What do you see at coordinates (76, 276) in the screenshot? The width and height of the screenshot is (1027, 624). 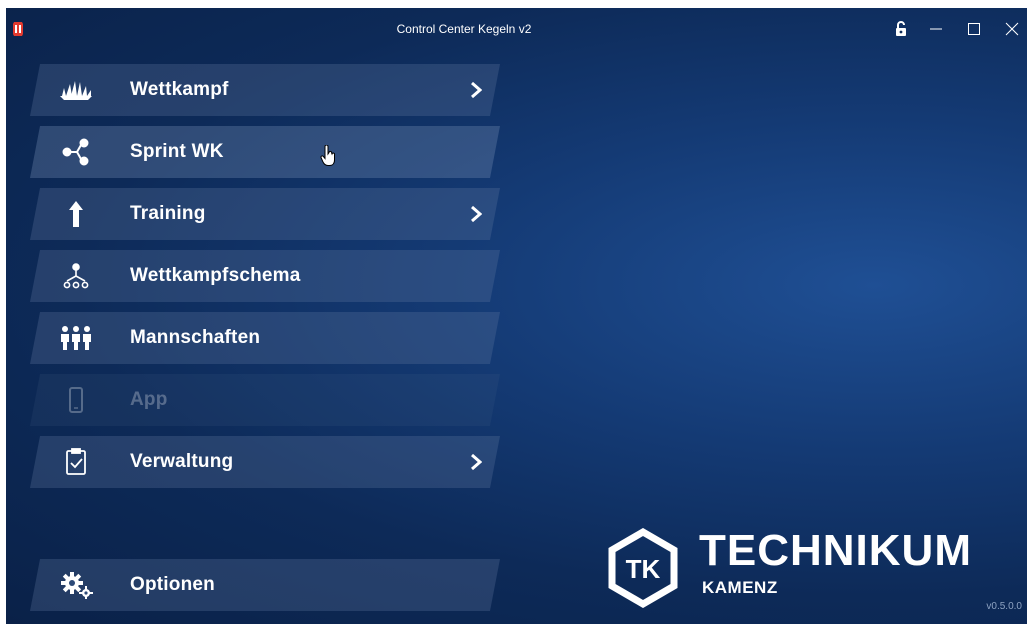 I see `tree-diagram-icon` at bounding box center [76, 276].